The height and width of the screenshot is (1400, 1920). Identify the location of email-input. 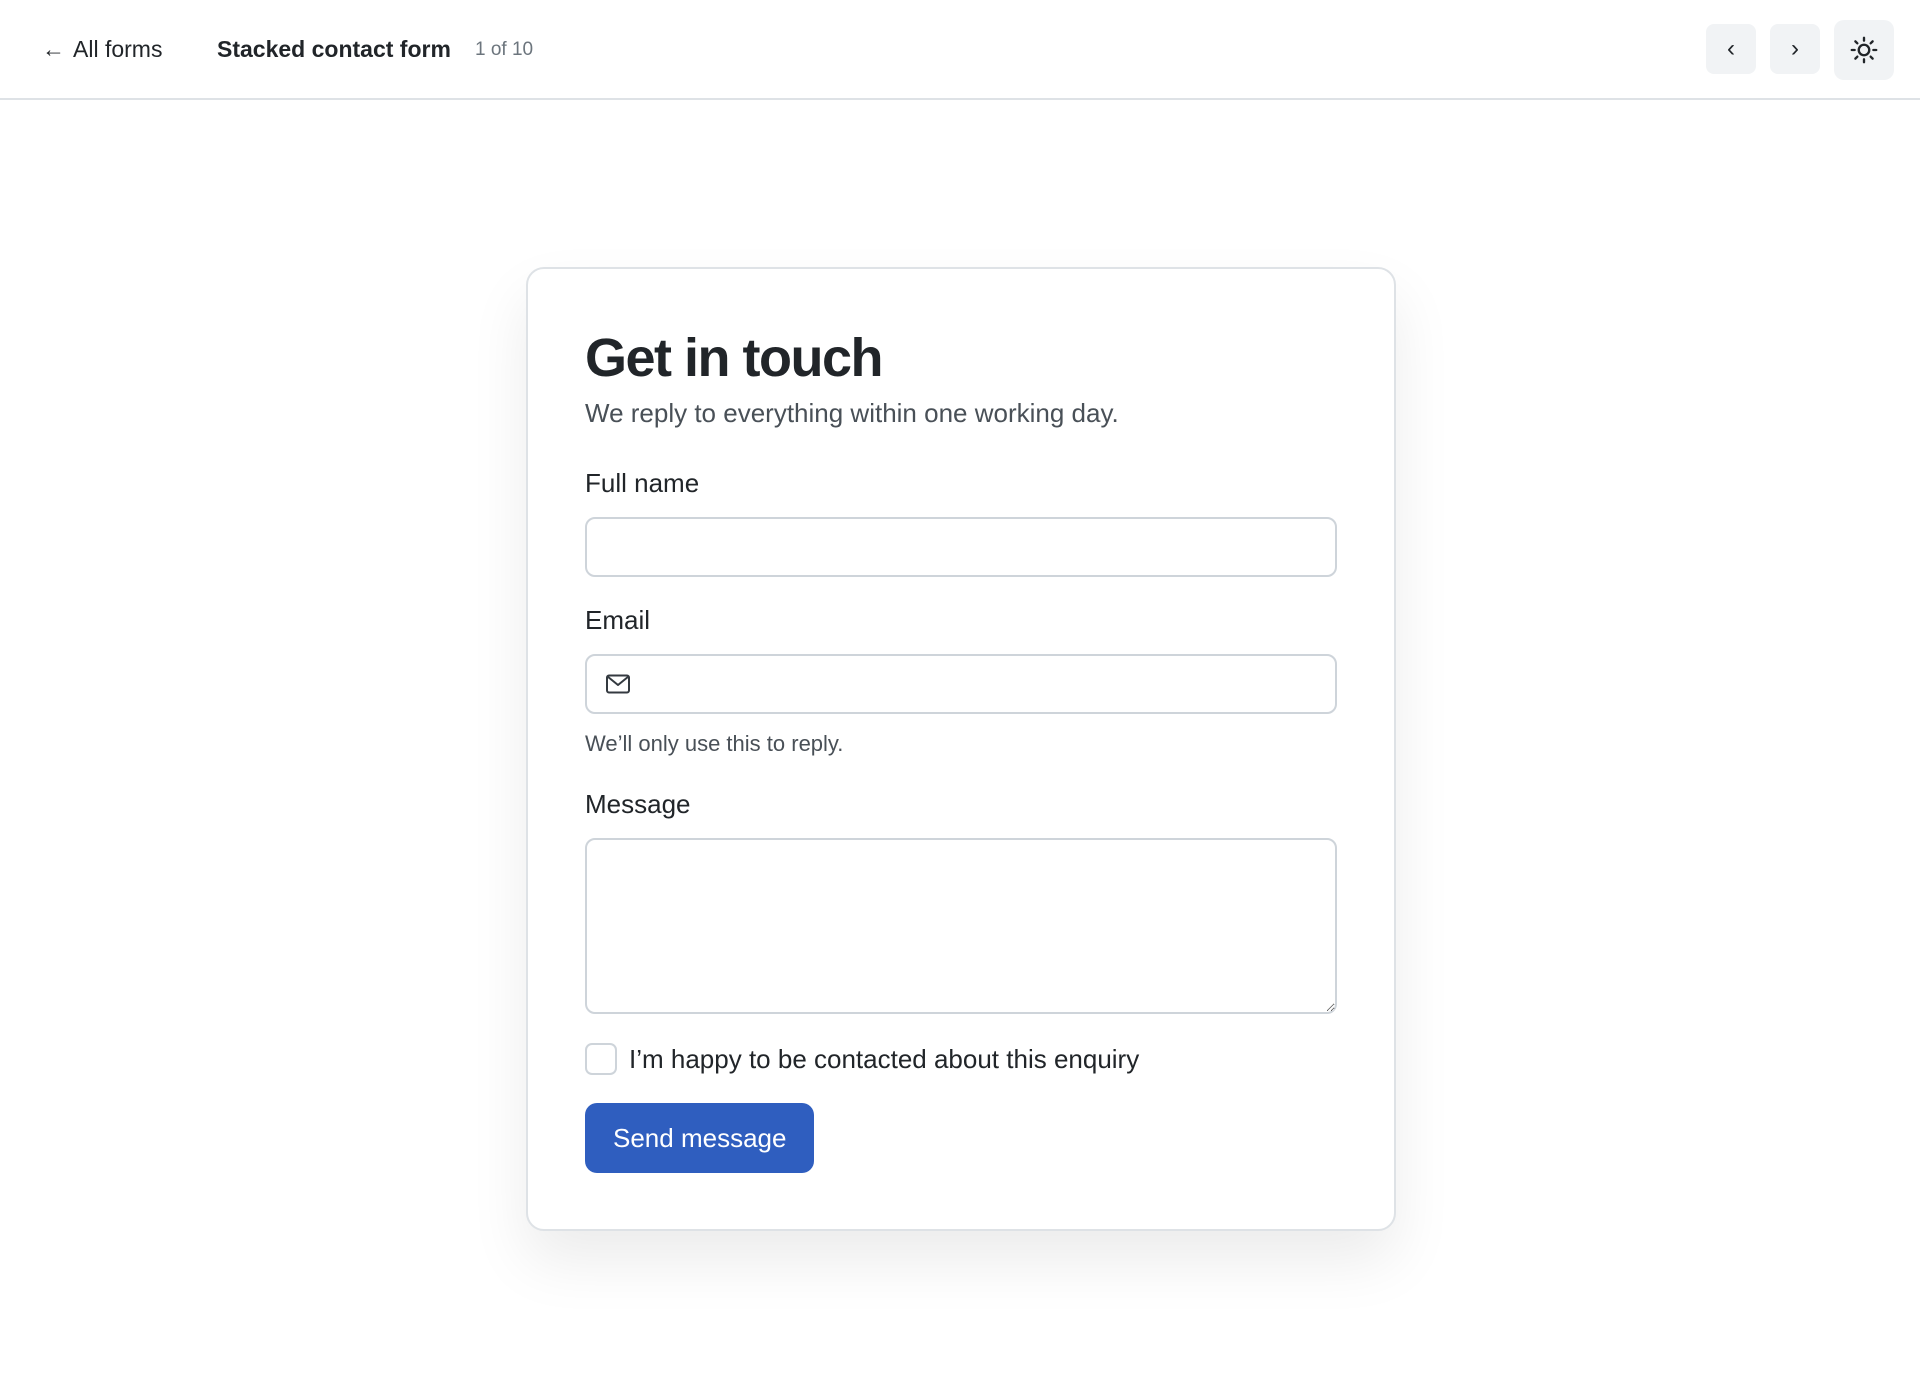
(961, 684).